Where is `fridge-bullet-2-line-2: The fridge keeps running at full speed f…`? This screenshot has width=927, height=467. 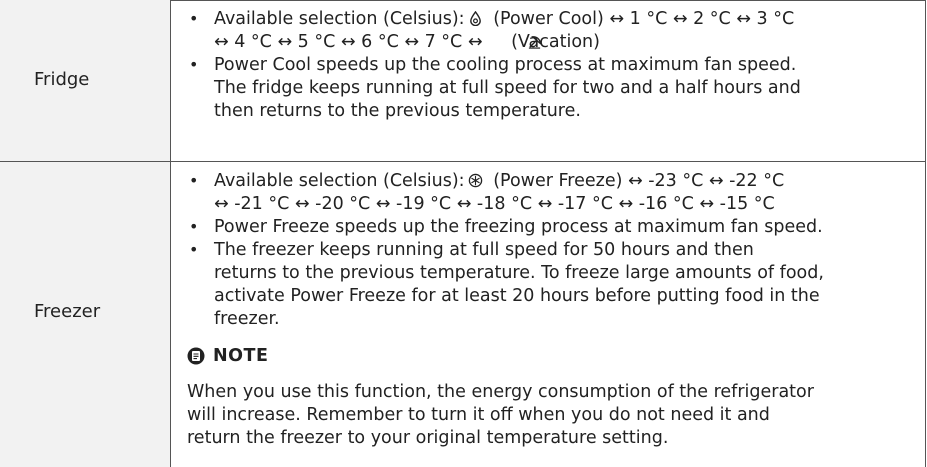
fridge-bullet-2-line-2: The fridge keeps running at full speed f… is located at coordinates (507, 88).